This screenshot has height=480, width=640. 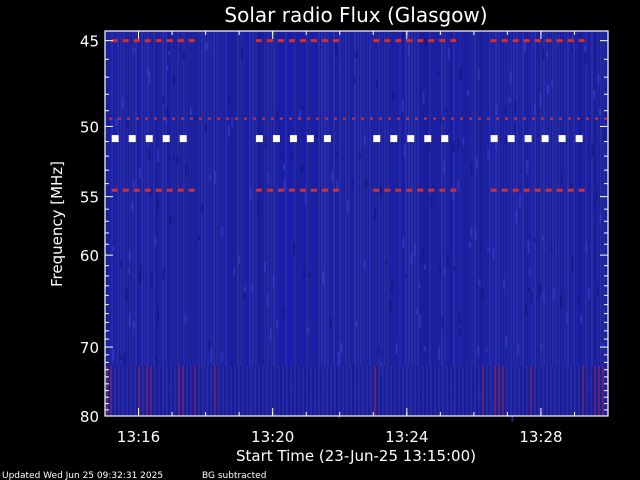 What do you see at coordinates (89, 127) in the screenshot?
I see `y-tick-label: 50` at bounding box center [89, 127].